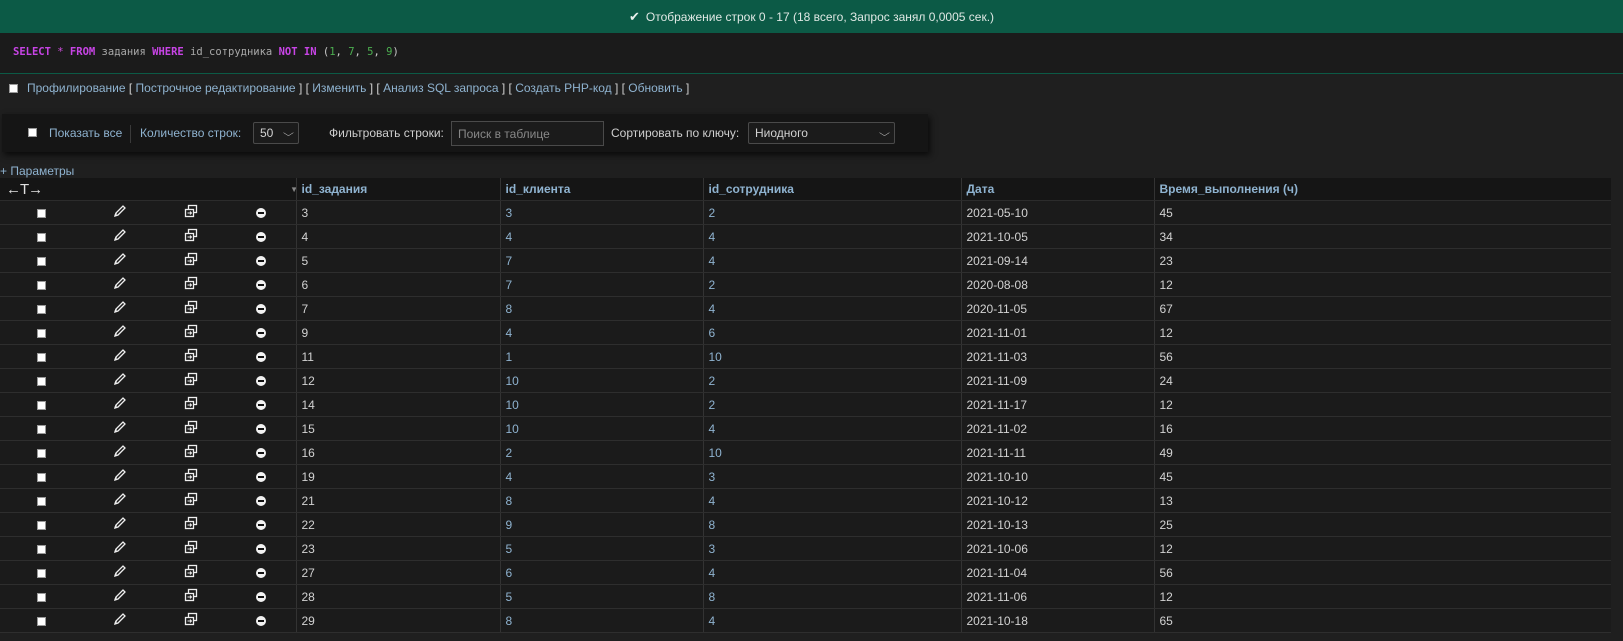 The image size is (1623, 641). I want to click on cell-client-id: 9, so click(601, 524).